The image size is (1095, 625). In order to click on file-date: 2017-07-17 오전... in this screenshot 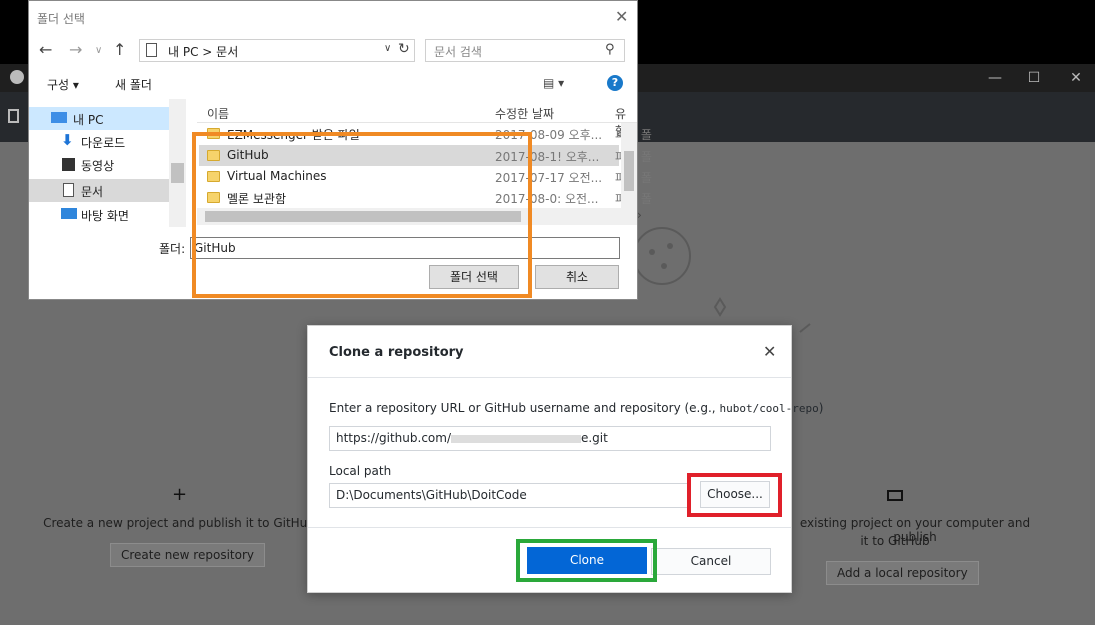, I will do `click(549, 178)`.